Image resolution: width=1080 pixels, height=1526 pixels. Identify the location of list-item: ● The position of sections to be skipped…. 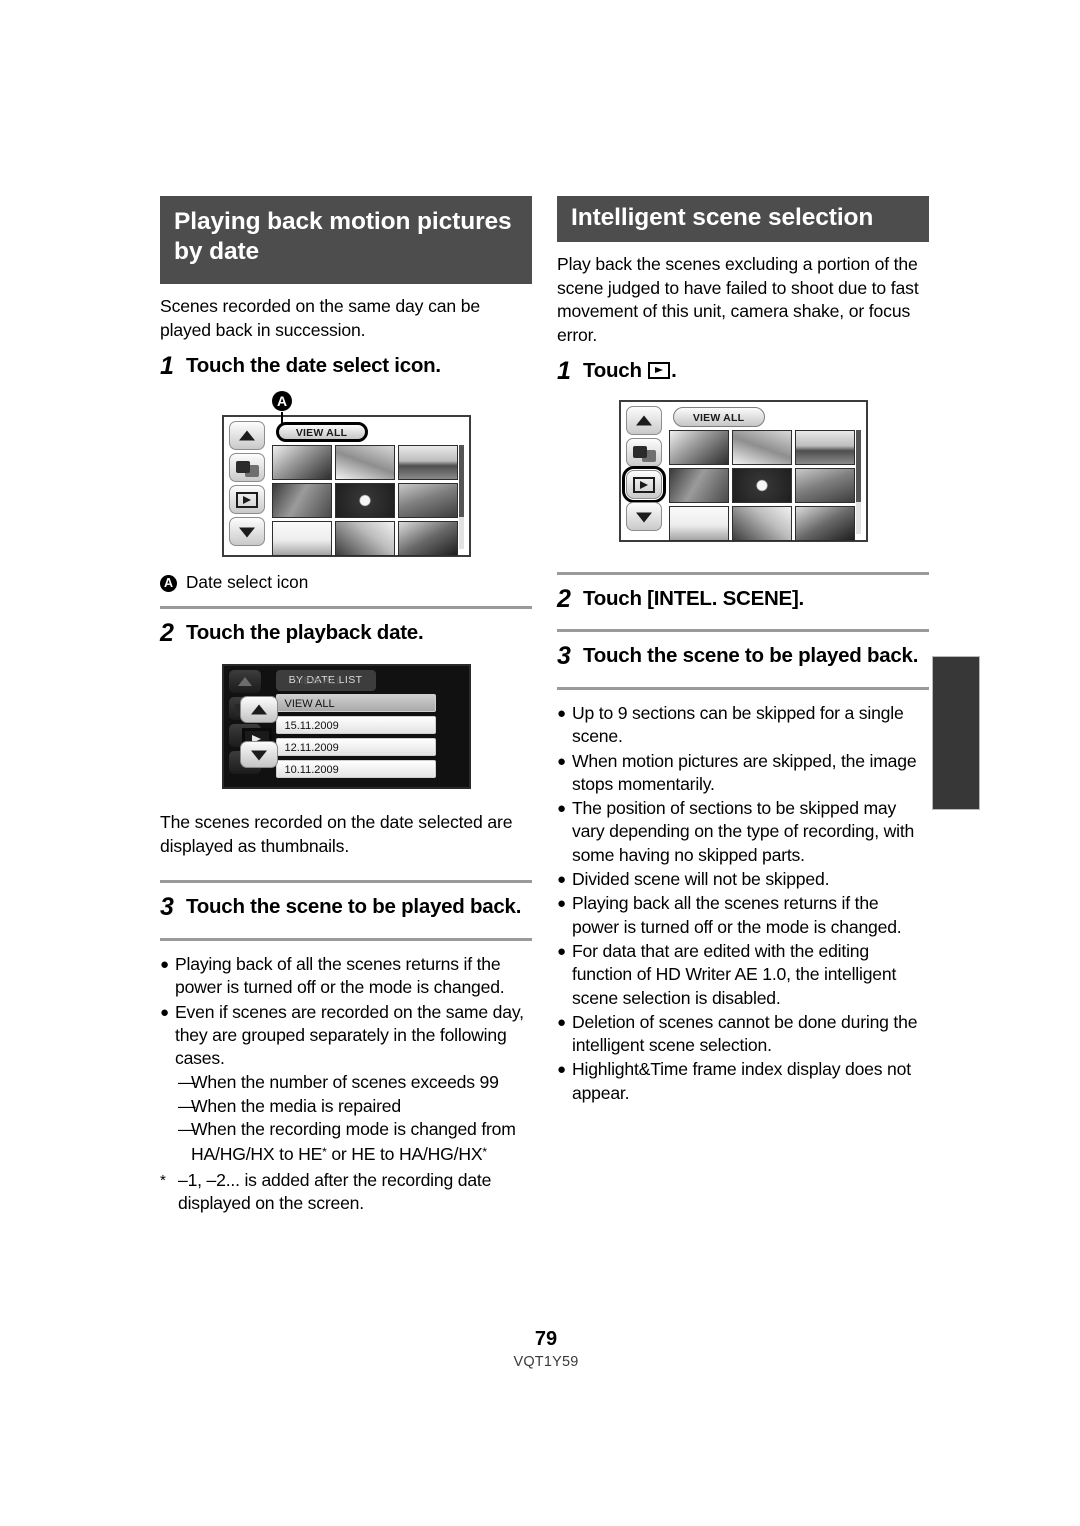
(743, 832).